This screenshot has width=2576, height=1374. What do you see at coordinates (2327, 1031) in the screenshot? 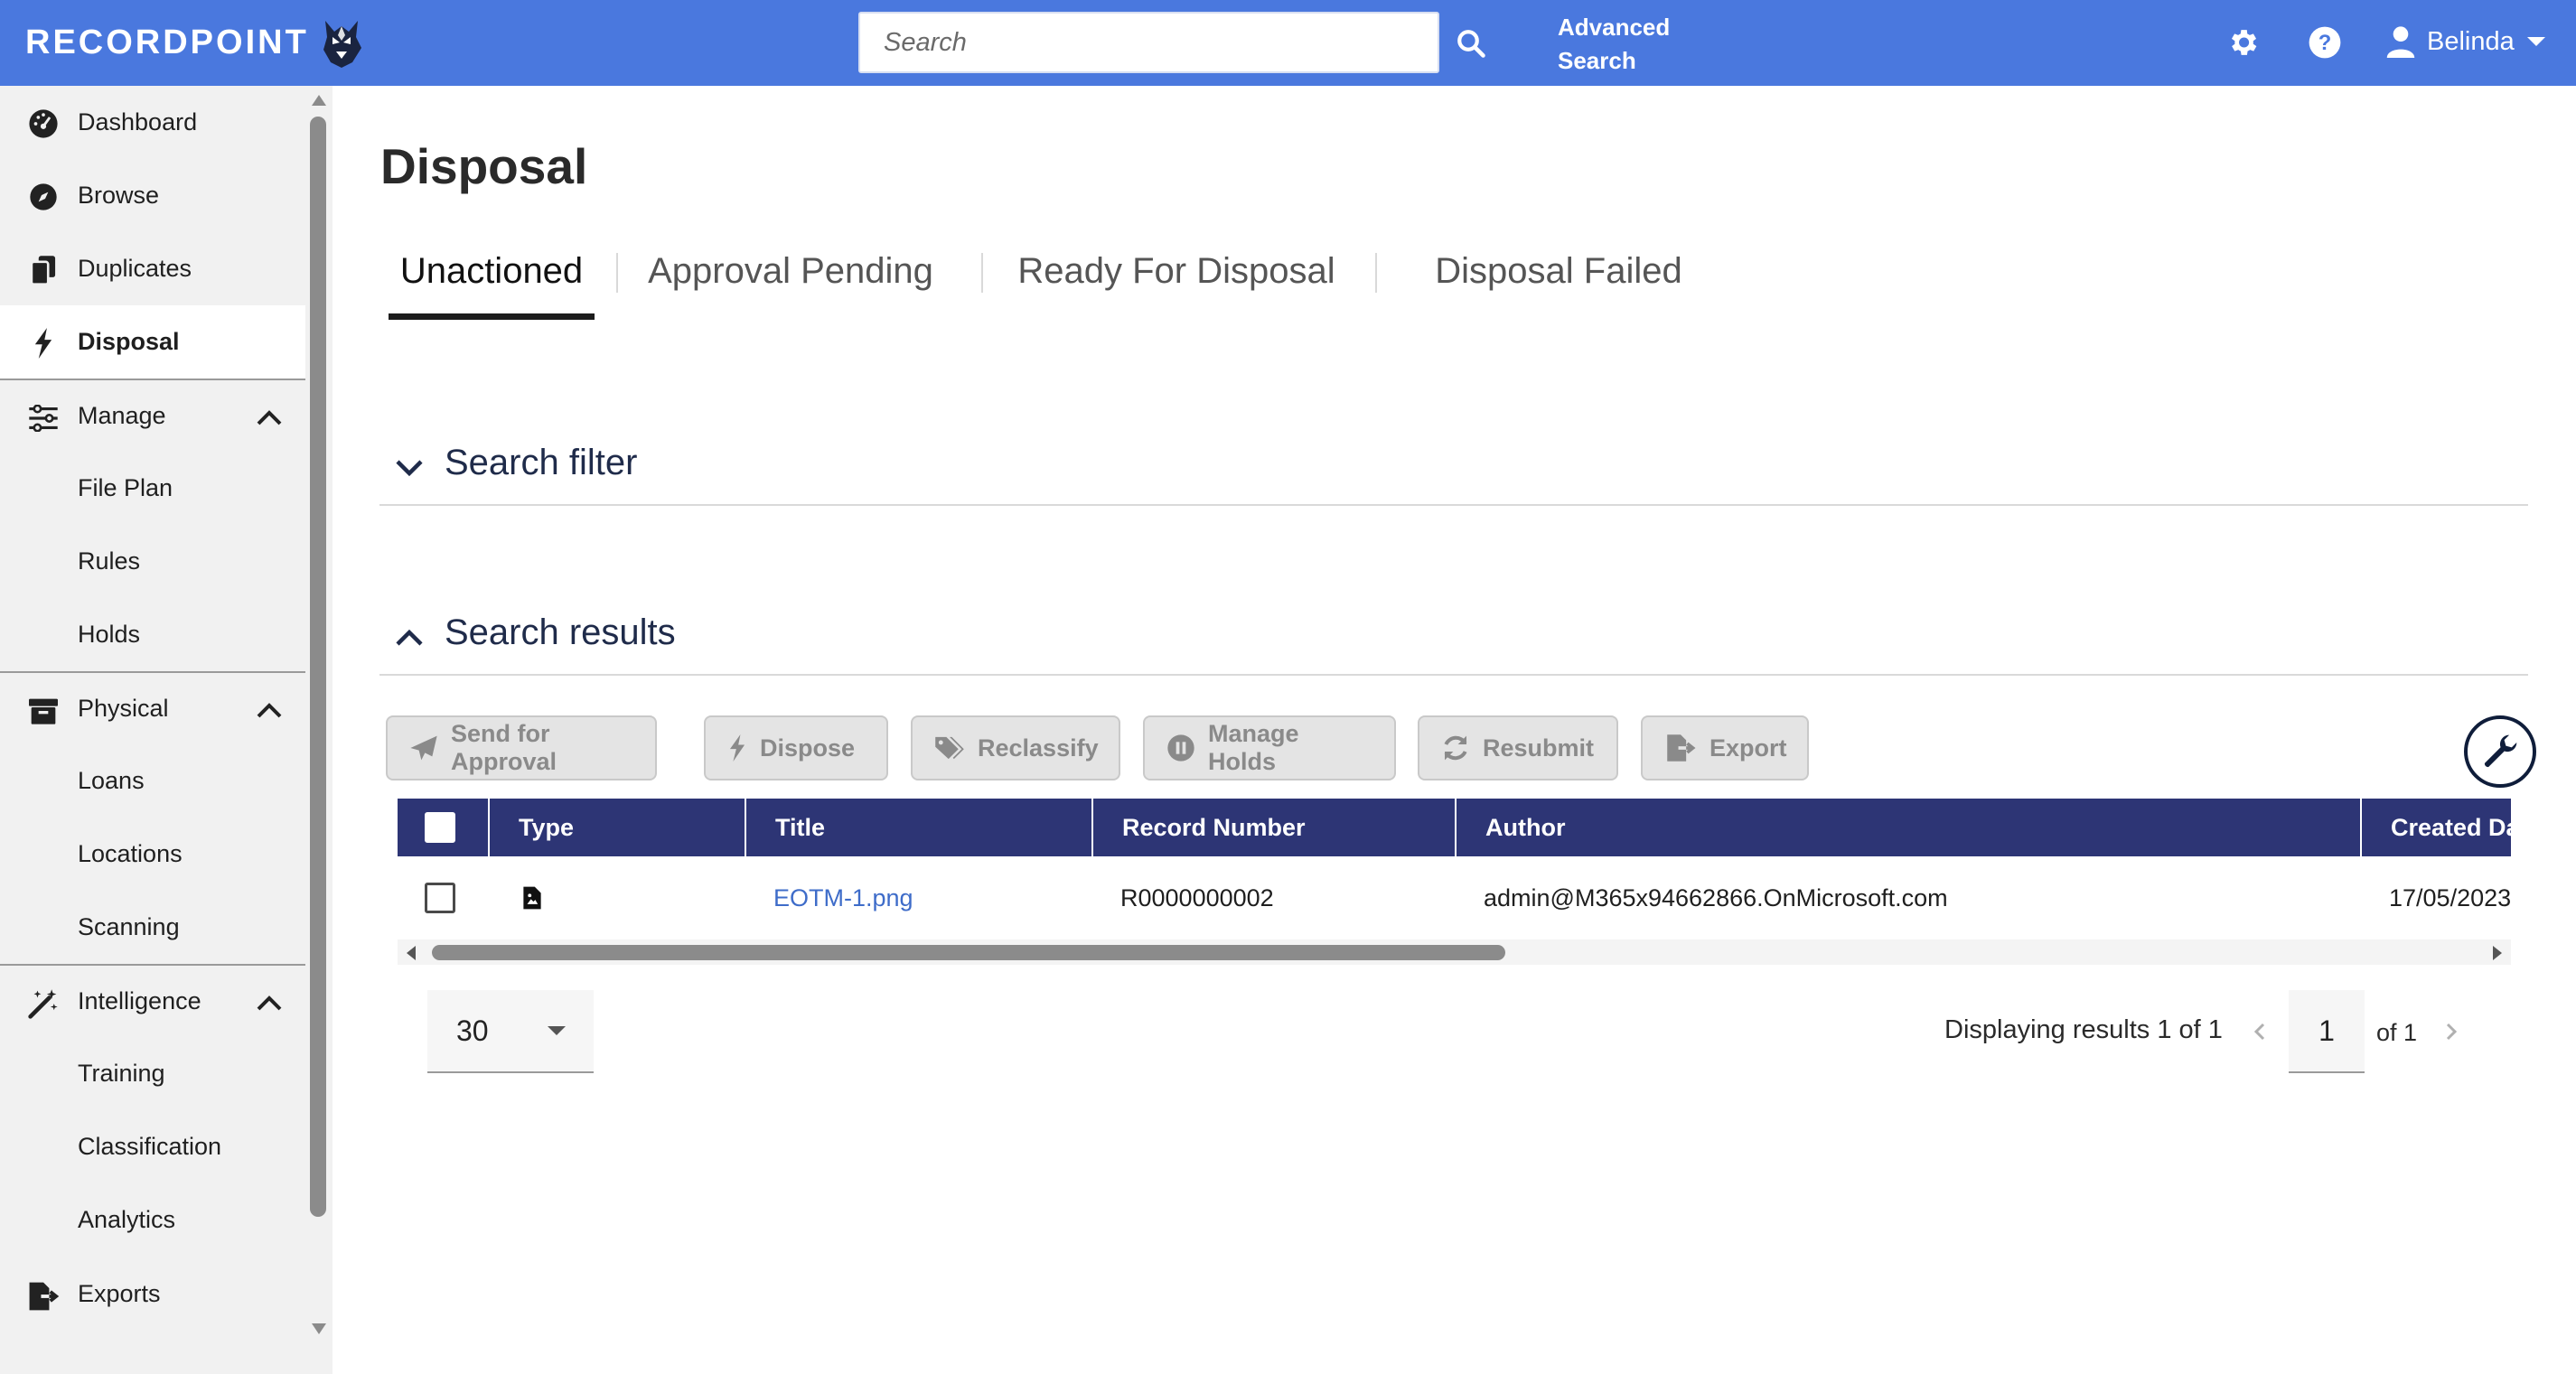
I see `current-page-input` at bounding box center [2327, 1031].